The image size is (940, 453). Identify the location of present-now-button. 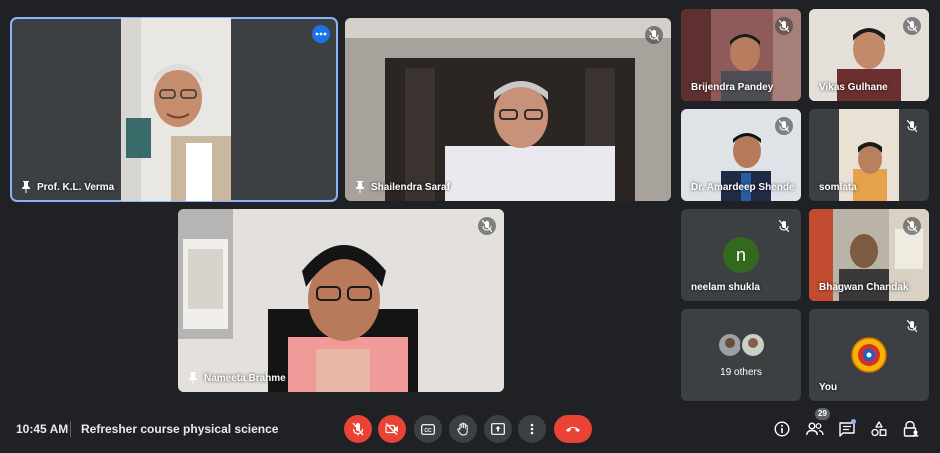
(498, 429).